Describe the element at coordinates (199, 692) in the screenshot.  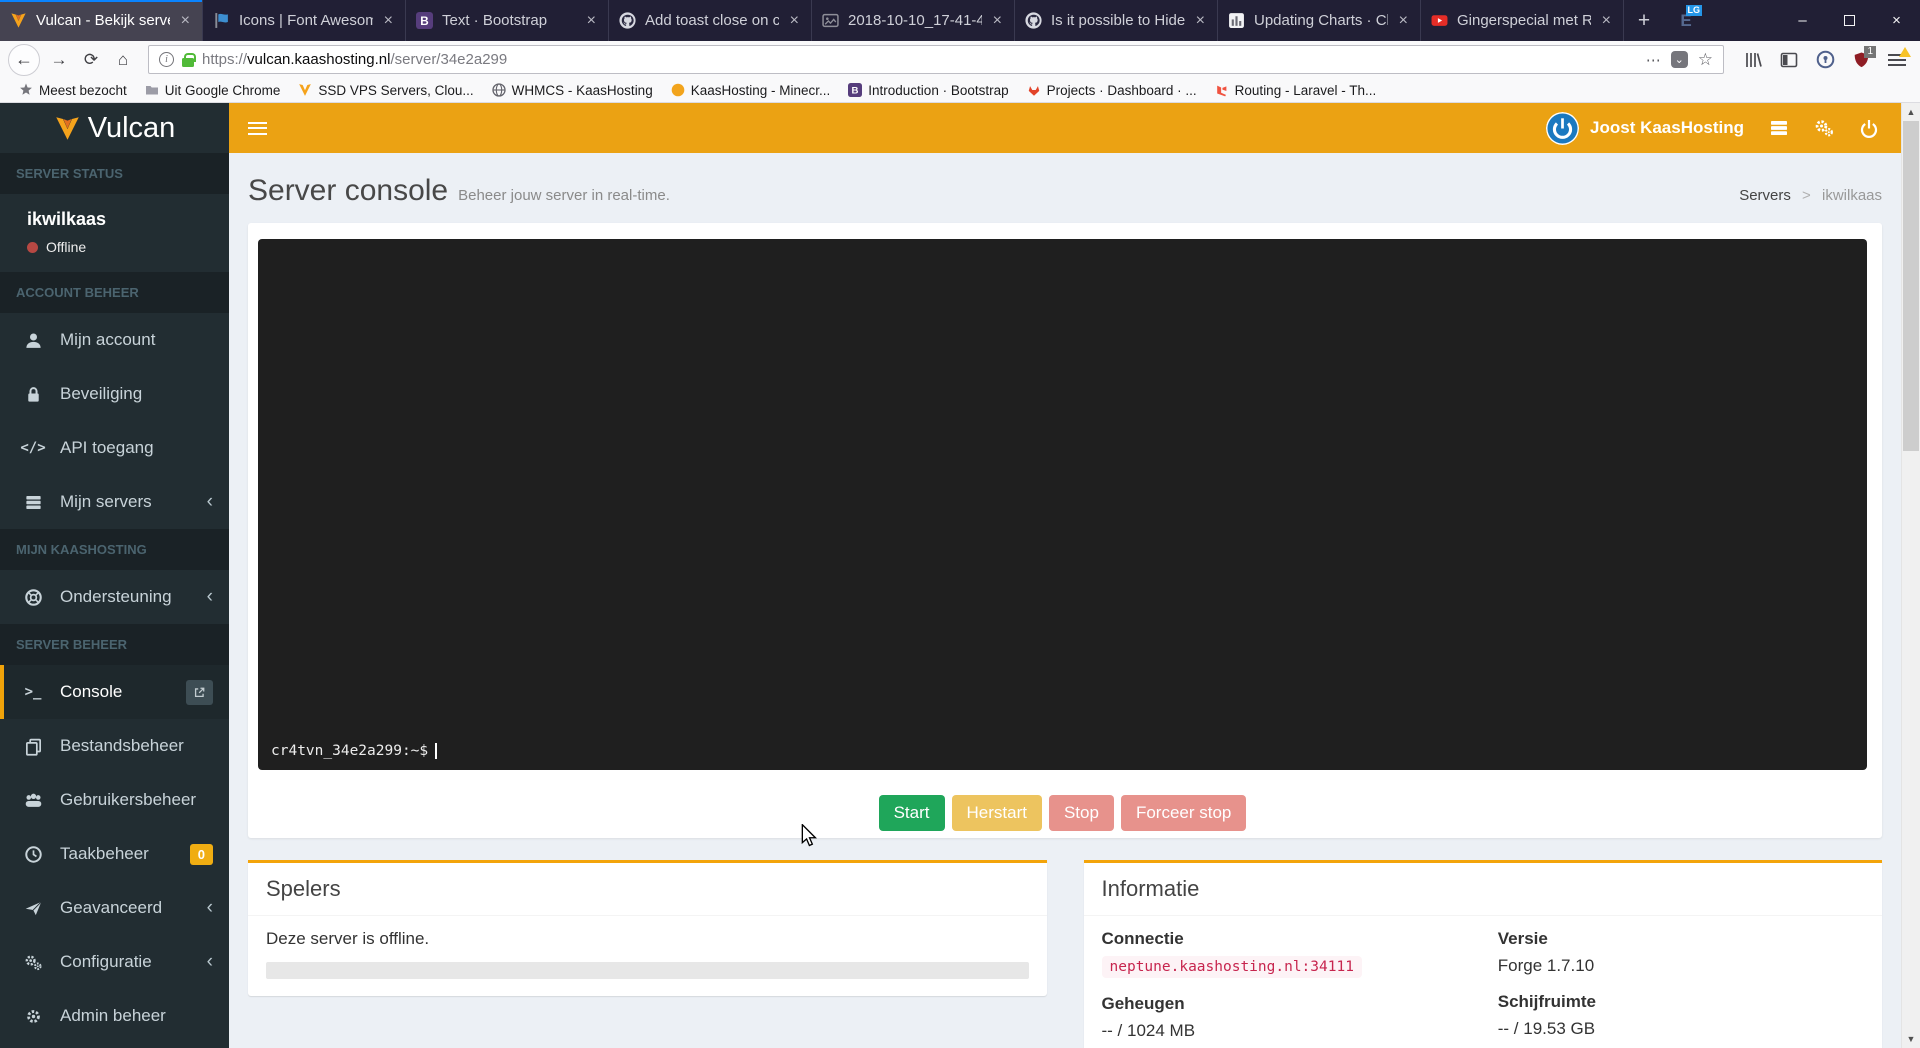
I see `open-console-external-button` at that location.